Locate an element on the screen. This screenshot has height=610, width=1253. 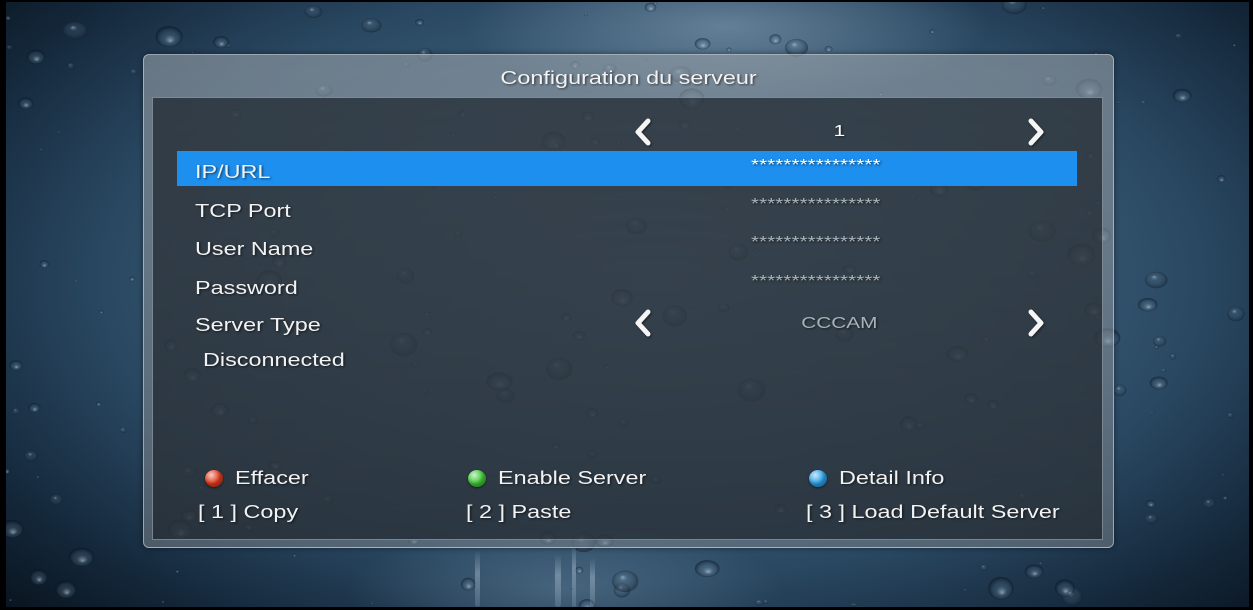
ip-url-value: **************** is located at coordinates (816, 165).